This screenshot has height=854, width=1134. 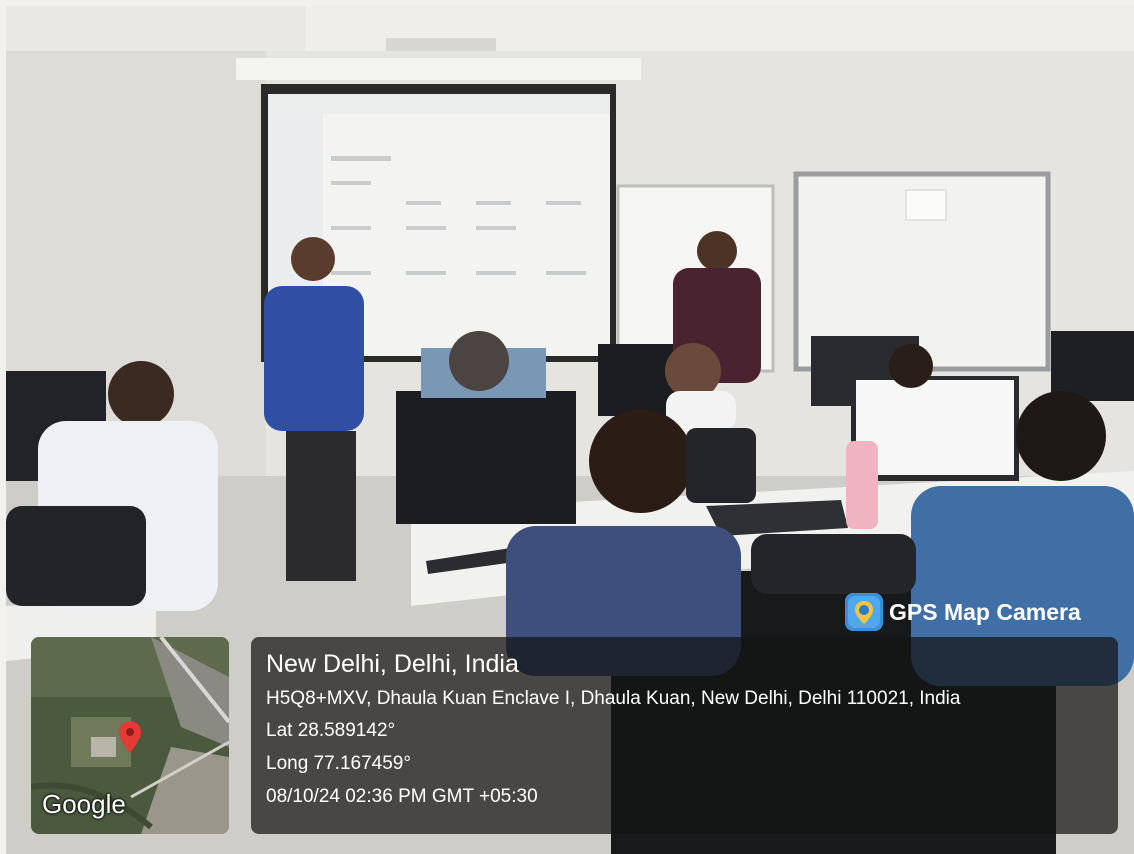 I want to click on map-pin-camera-icon, so click(x=864, y=612).